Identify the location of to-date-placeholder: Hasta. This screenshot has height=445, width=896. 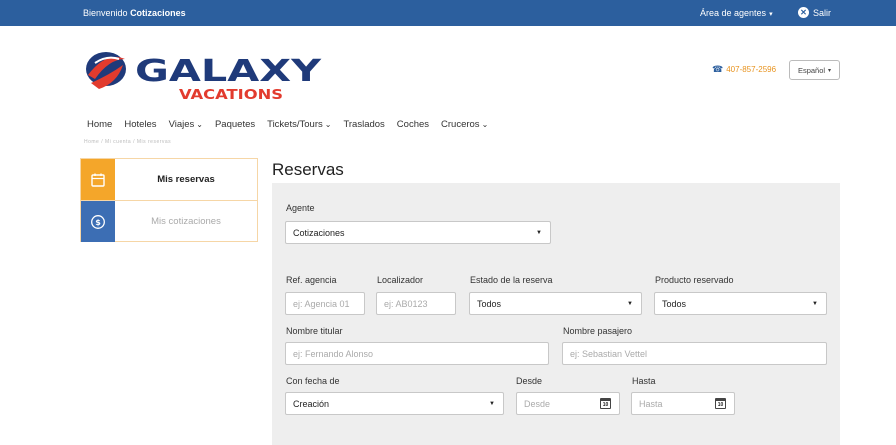
(651, 403).